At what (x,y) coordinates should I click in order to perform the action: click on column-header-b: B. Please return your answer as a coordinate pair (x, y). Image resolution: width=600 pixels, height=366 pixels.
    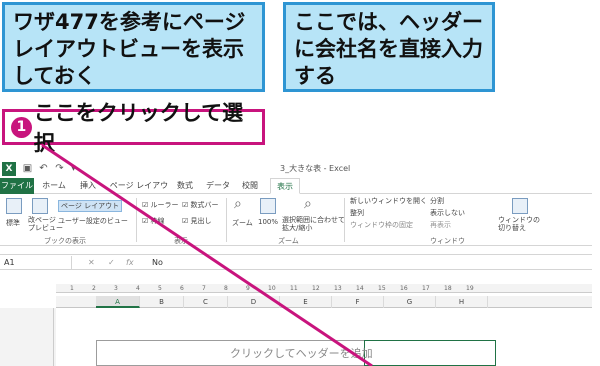
    Looking at the image, I should click on (162, 302).